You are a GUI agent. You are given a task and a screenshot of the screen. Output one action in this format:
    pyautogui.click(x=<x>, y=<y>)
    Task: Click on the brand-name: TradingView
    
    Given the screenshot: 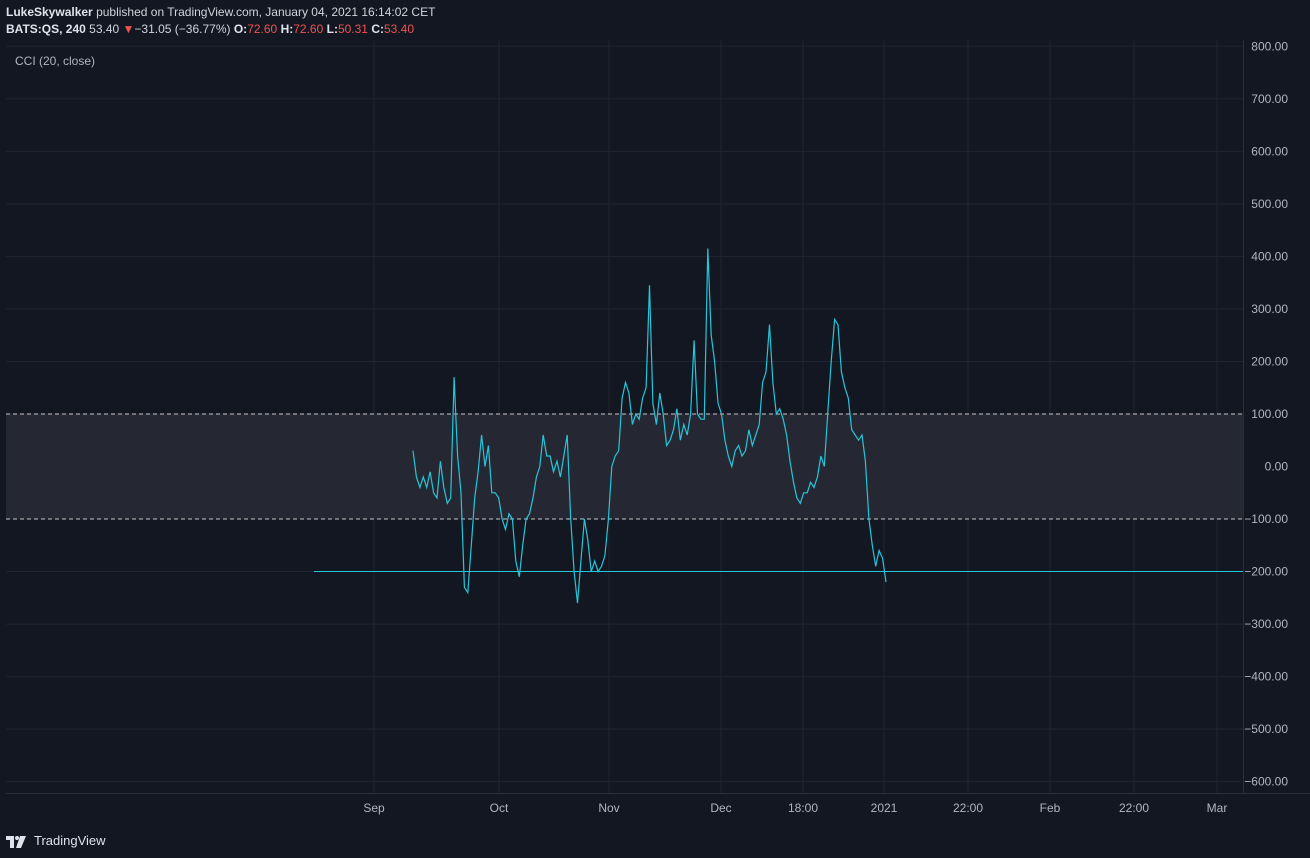 What is the action you would take?
    pyautogui.click(x=70, y=840)
    